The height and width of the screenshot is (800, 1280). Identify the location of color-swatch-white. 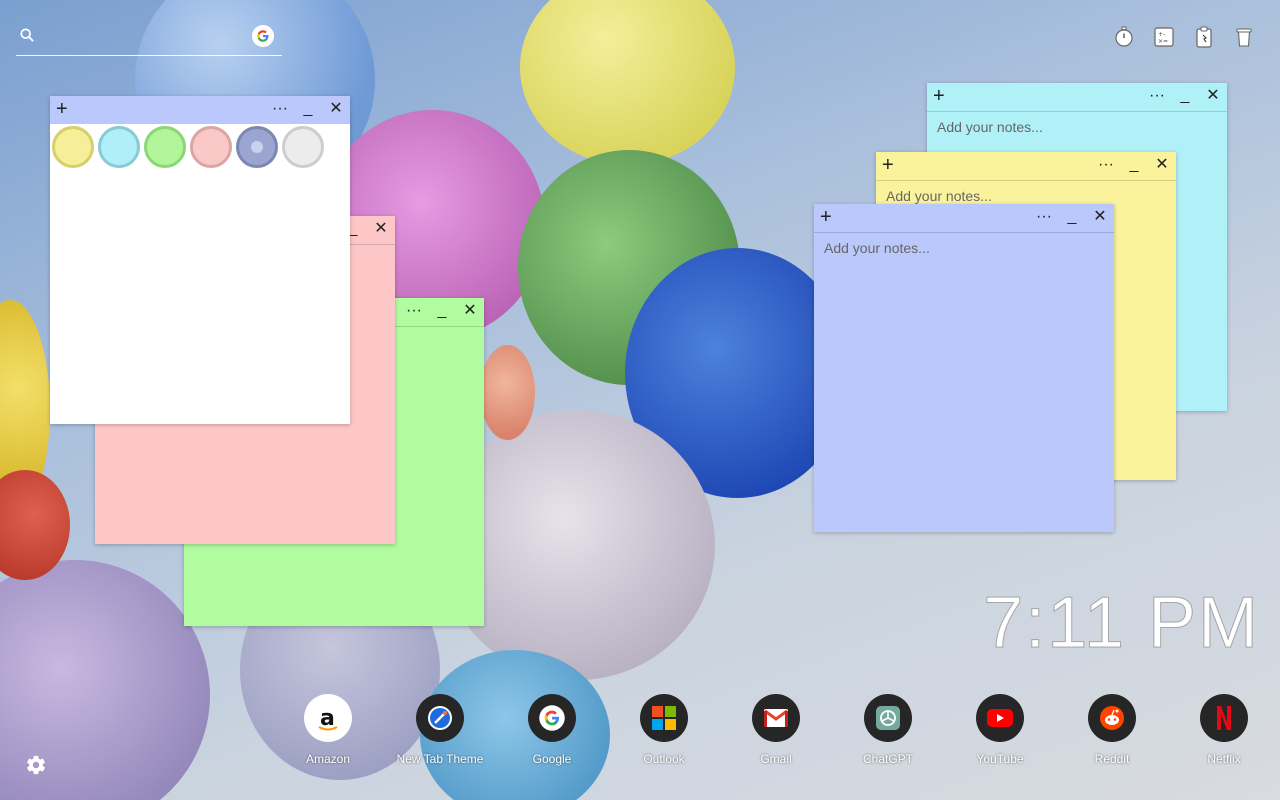
(303, 147).